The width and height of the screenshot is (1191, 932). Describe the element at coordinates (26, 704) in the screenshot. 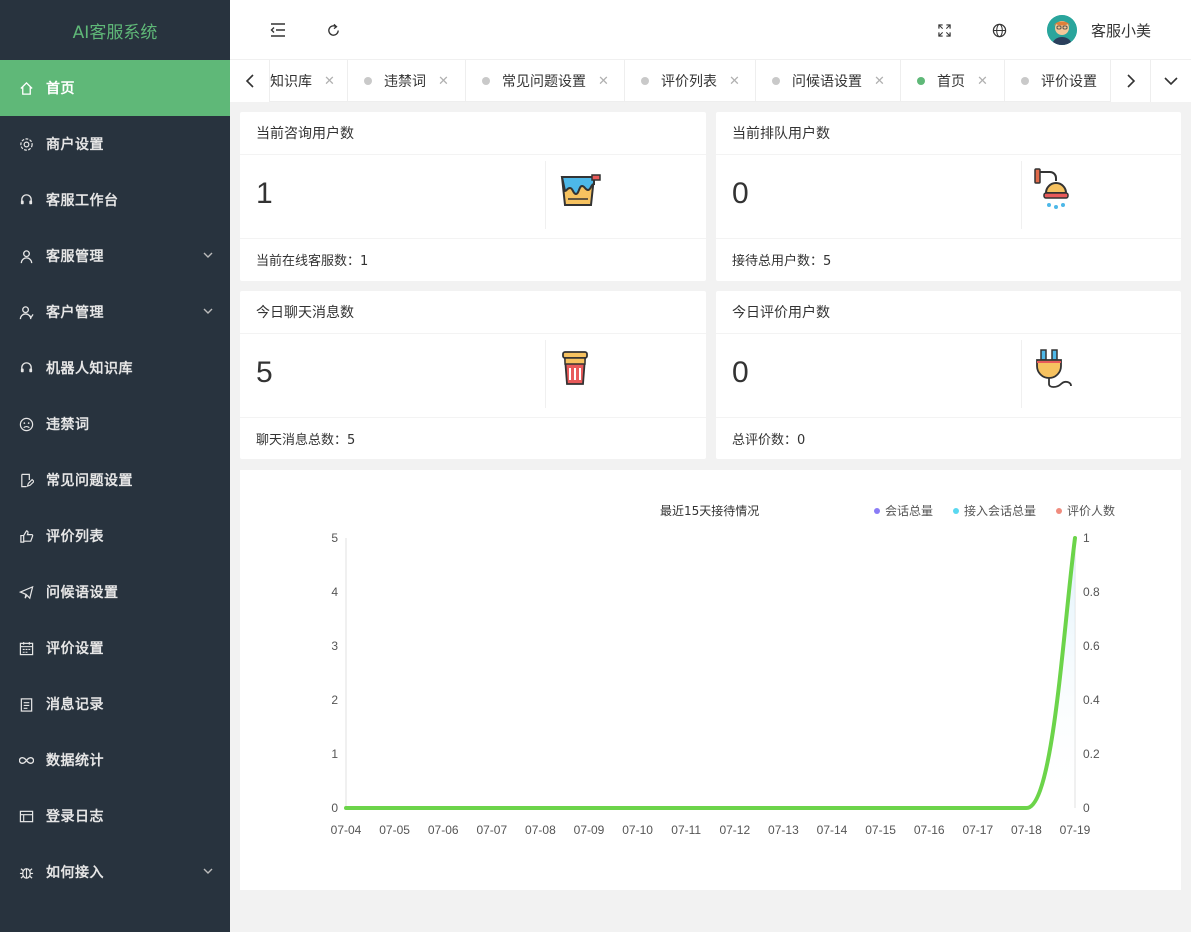

I see `clipboard-icon` at that location.